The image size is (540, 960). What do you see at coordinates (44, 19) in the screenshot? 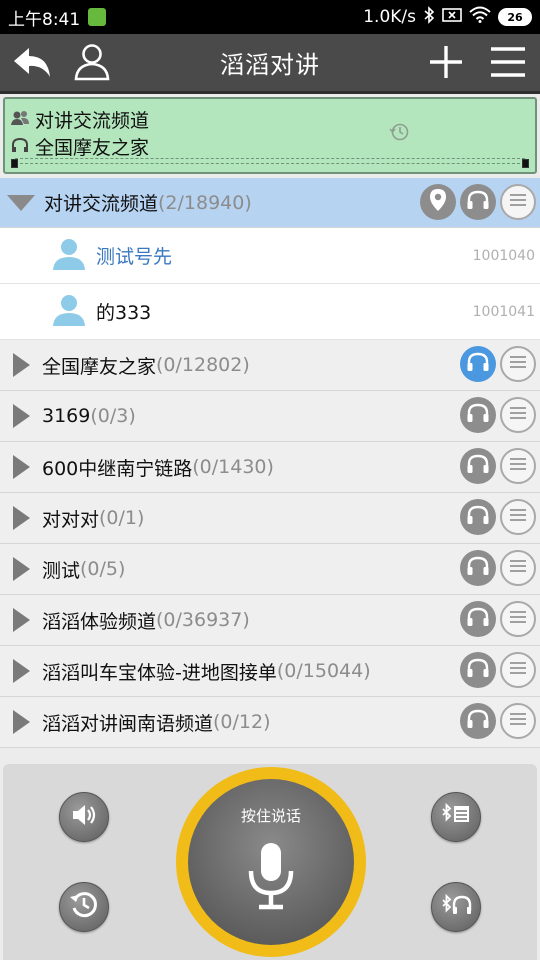
I see `status-time: 上午8:41` at bounding box center [44, 19].